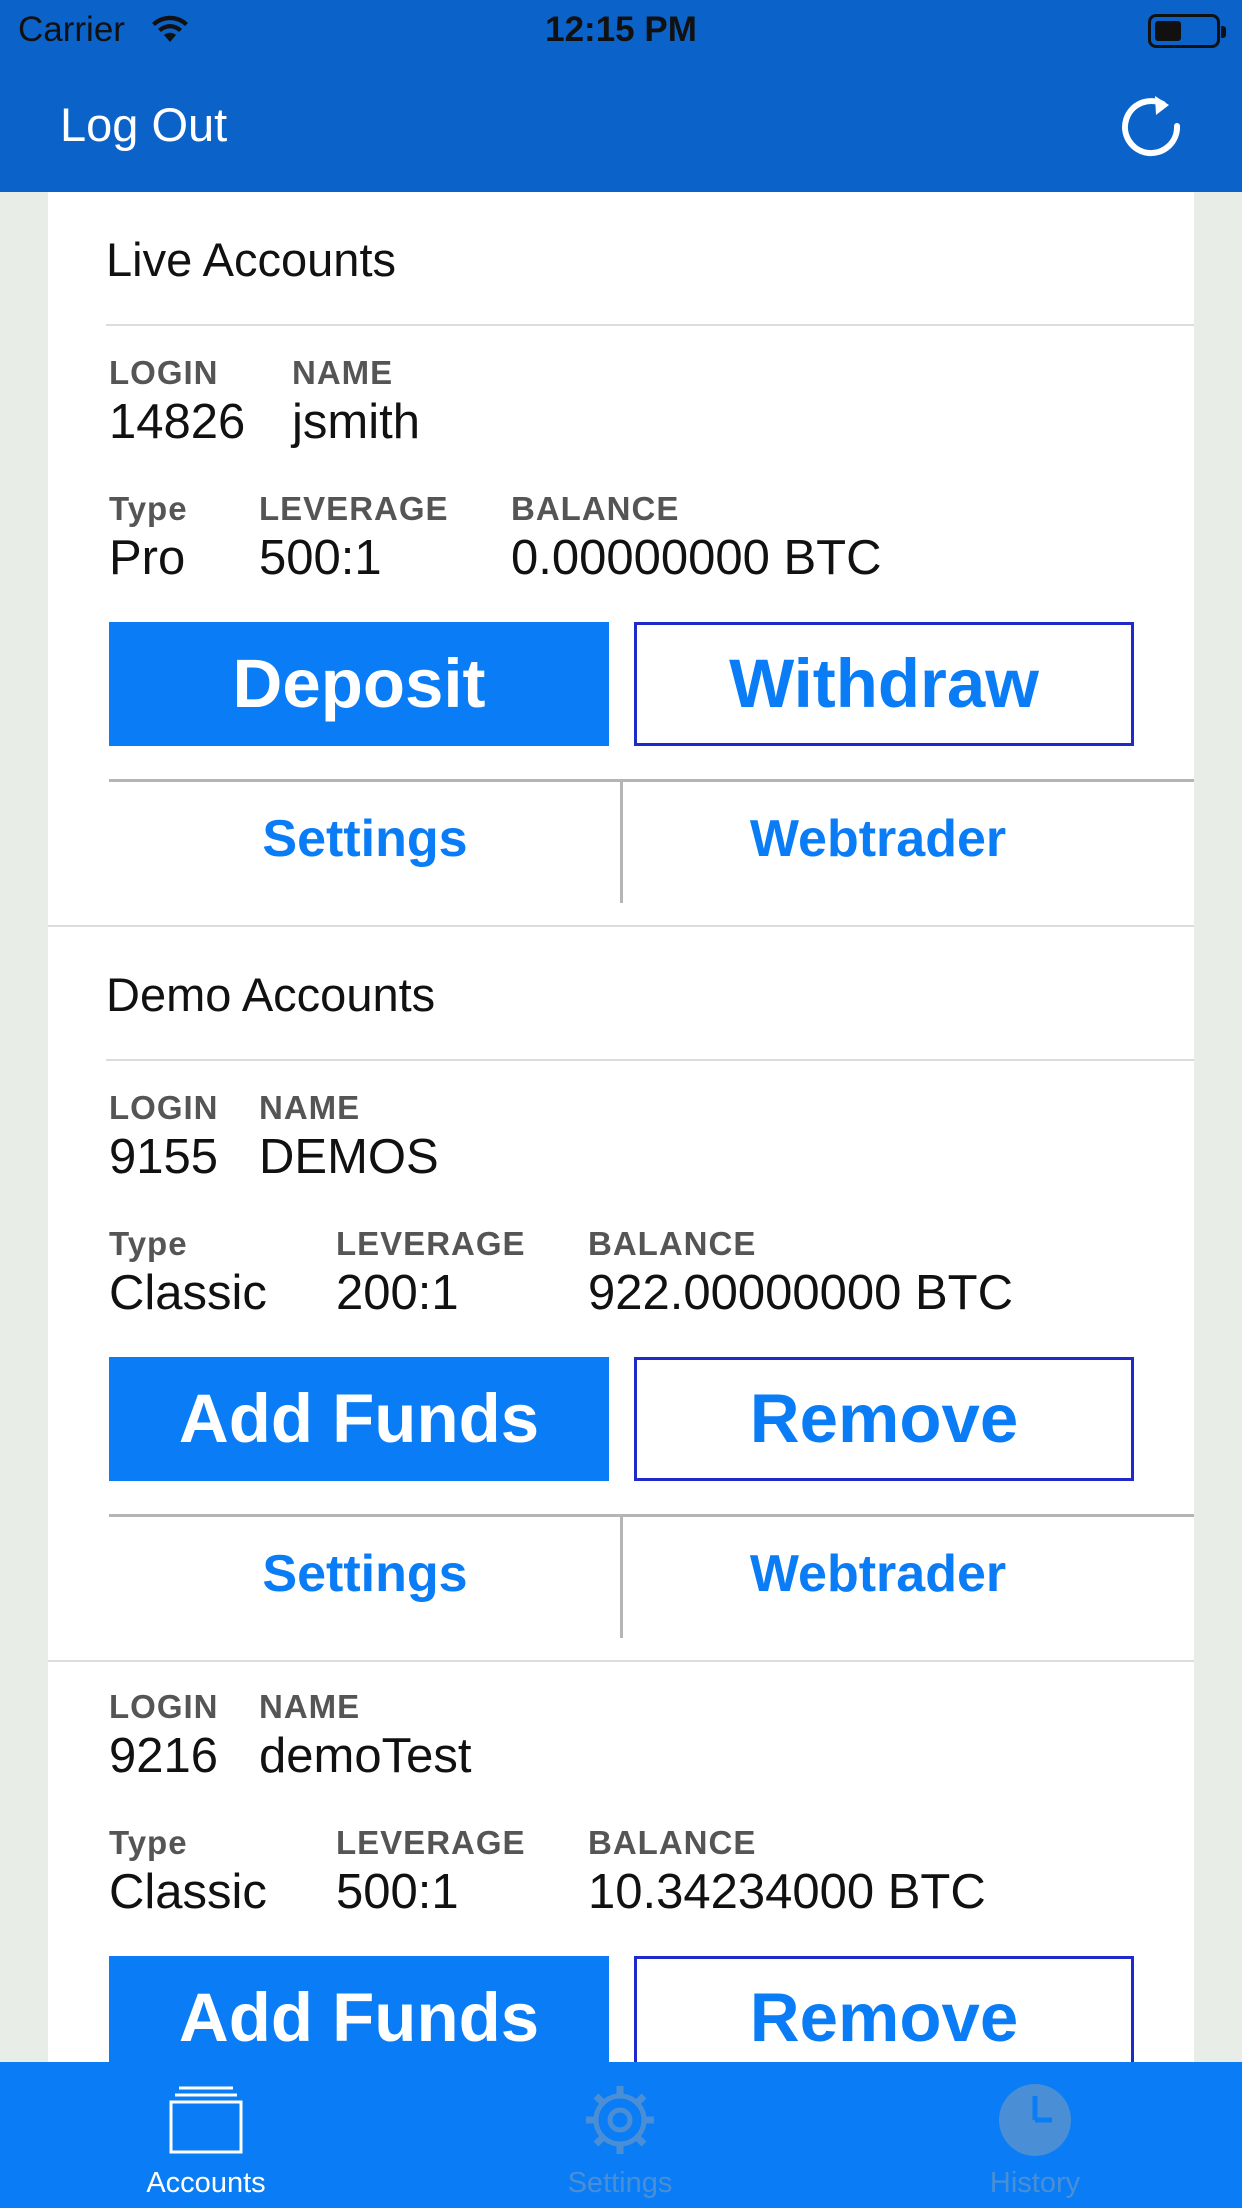 This screenshot has height=2208, width=1242. Describe the element at coordinates (621, 127) in the screenshot. I see `navigation-bar: Log Out` at that location.